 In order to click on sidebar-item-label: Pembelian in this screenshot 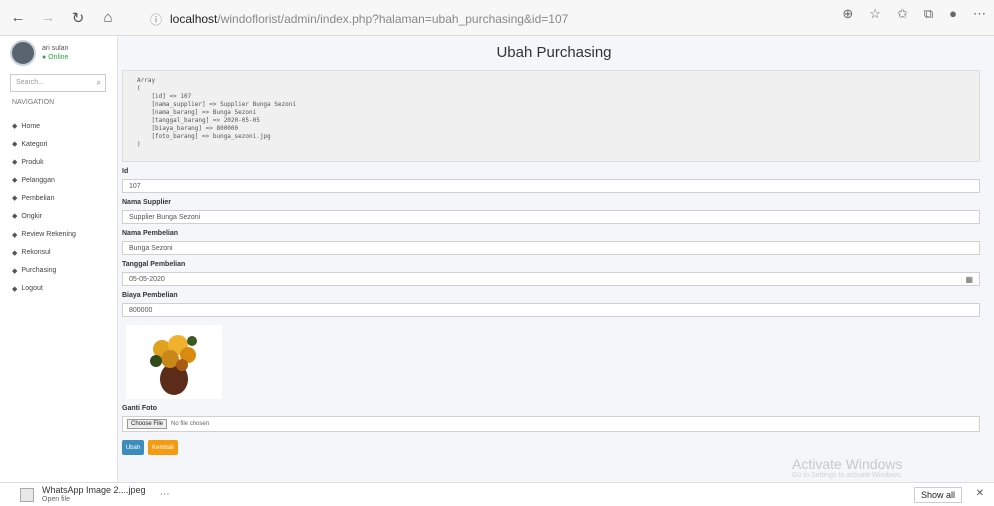, I will do `click(38, 198)`.